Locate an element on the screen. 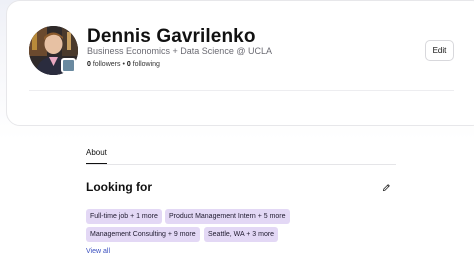 The width and height of the screenshot is (474, 272). tab-about: About is located at coordinates (96, 156).